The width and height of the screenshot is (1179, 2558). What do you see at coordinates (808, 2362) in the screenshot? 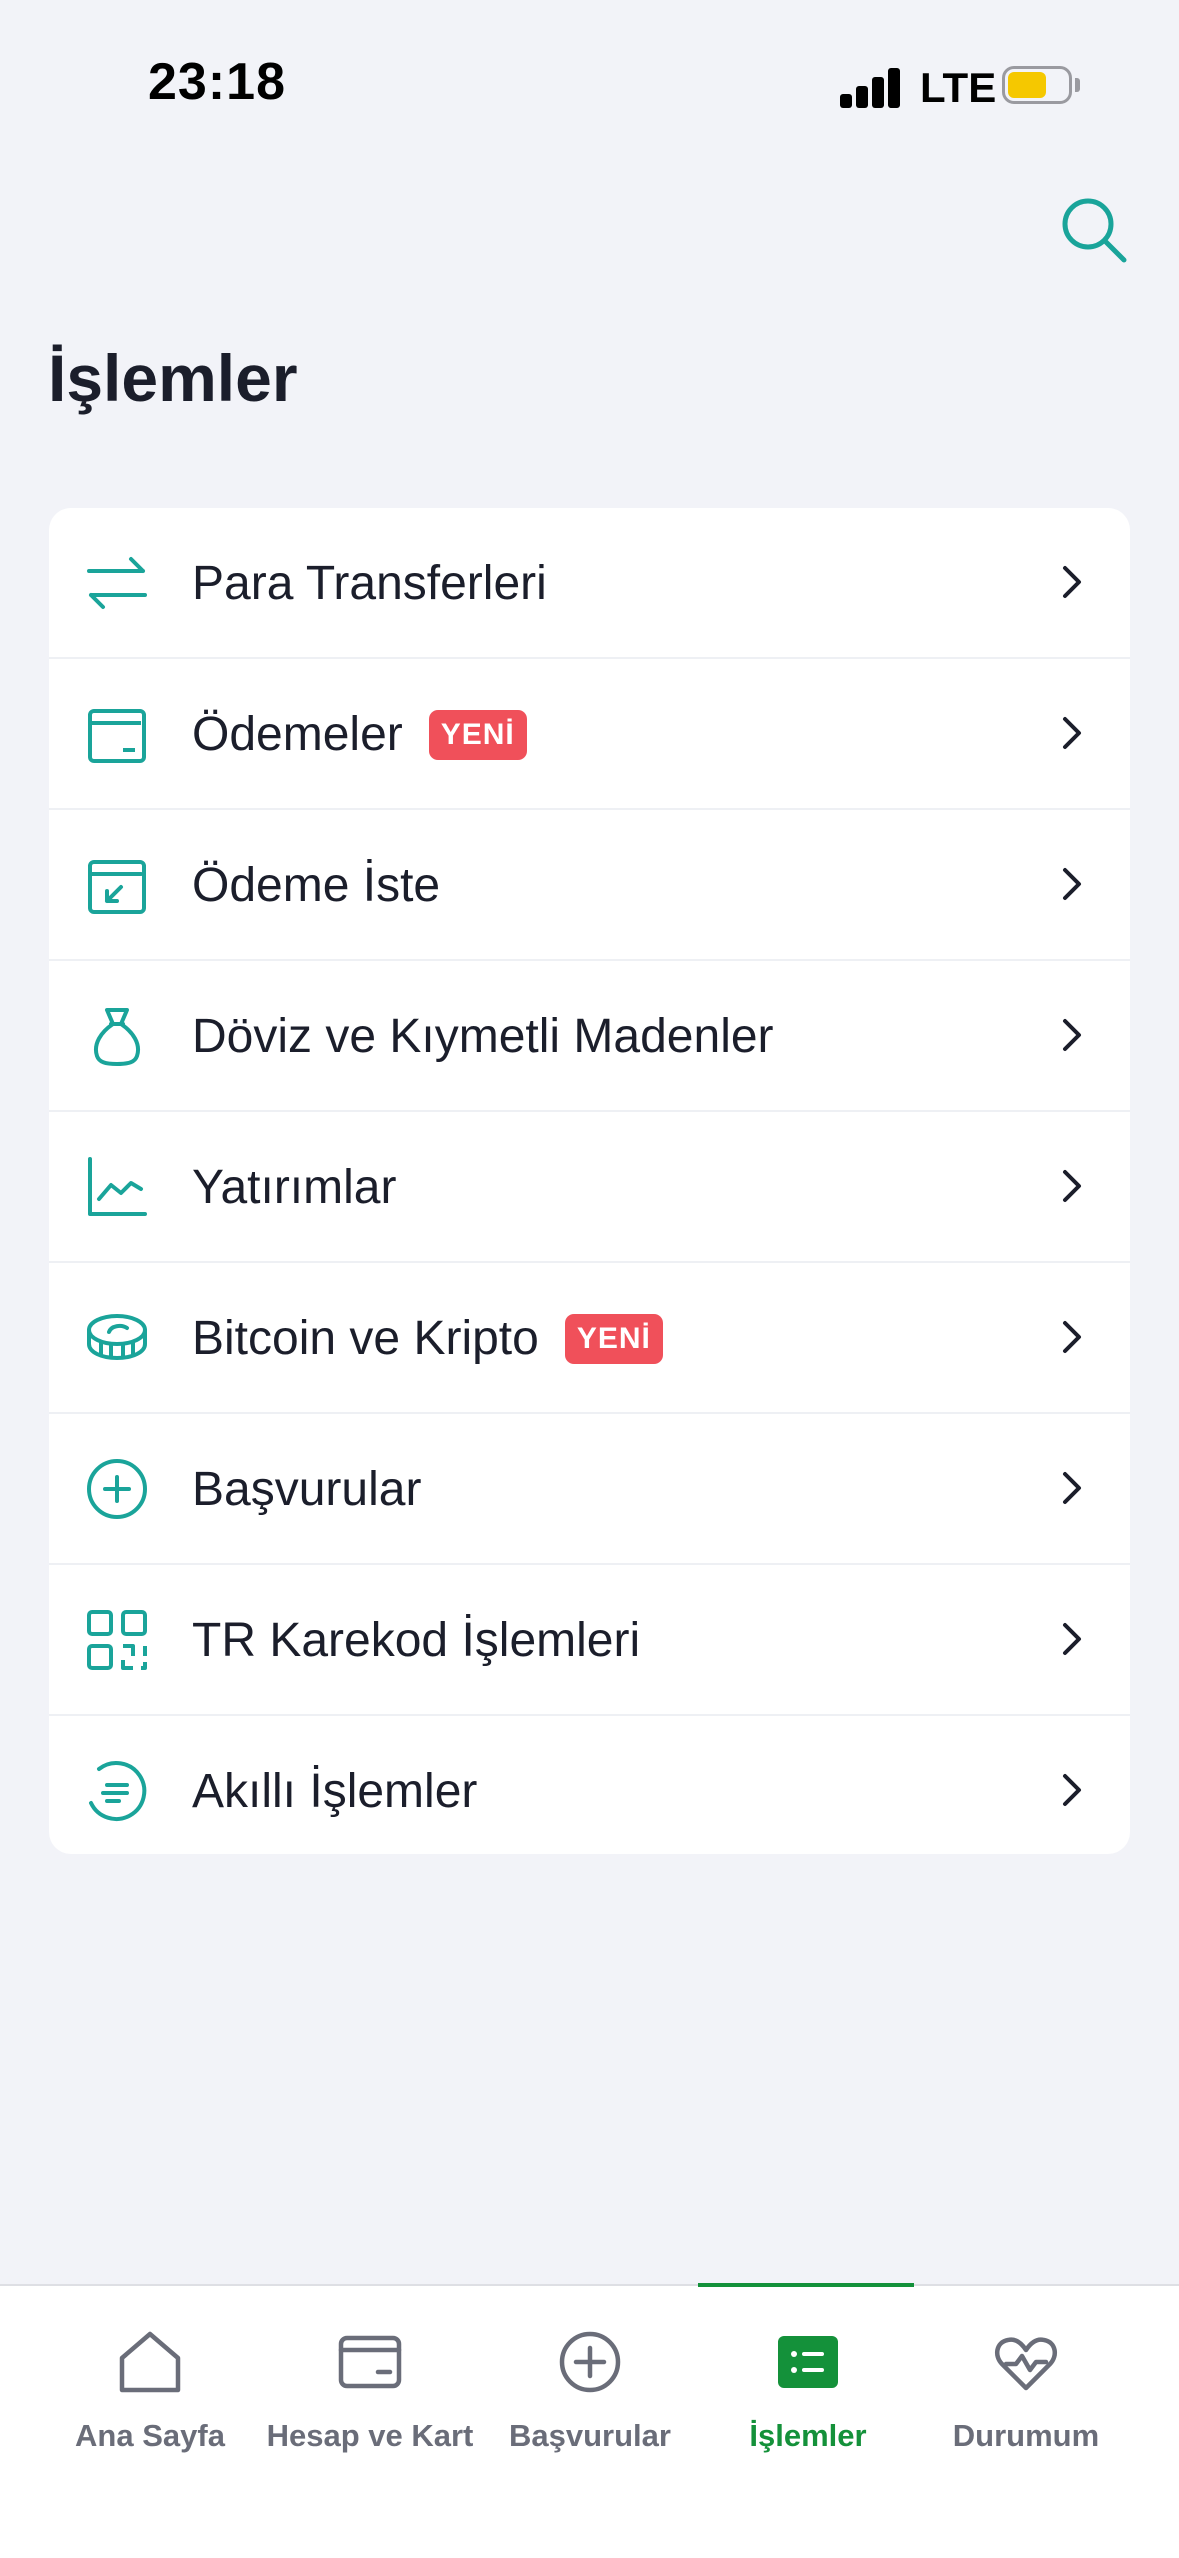
I see `list-icon` at bounding box center [808, 2362].